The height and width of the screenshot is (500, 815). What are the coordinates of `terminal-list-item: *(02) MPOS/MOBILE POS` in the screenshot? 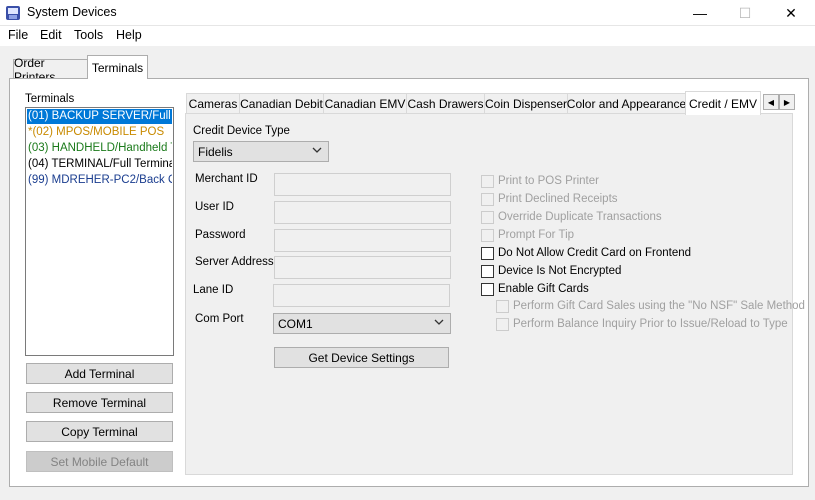 It's located at (99, 132).